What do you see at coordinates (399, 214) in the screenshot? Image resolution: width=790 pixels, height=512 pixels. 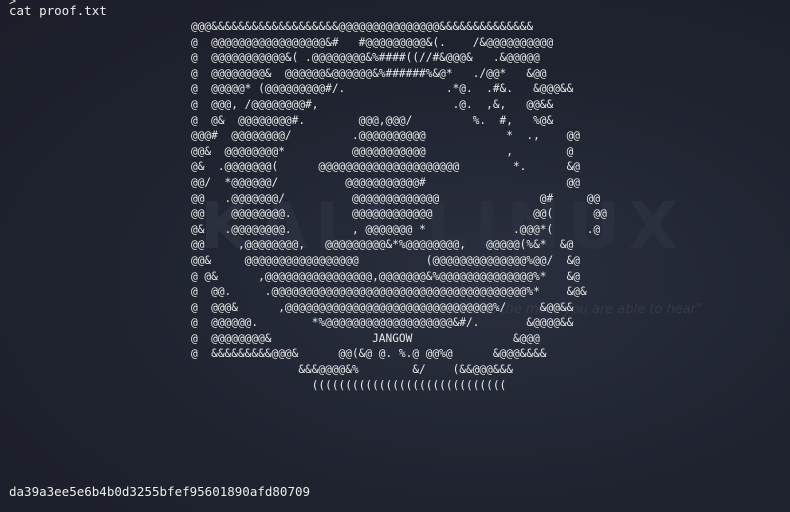 I see `ascii-art-line: @@ @@@@@@@@. @@@@@@@@@@@@ @@( @@` at bounding box center [399, 214].